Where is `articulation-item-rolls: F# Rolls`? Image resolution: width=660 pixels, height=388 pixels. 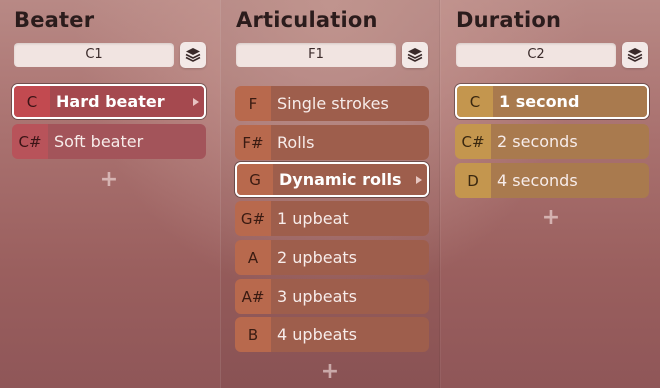
articulation-item-rolls: F# Rolls is located at coordinates (332, 142).